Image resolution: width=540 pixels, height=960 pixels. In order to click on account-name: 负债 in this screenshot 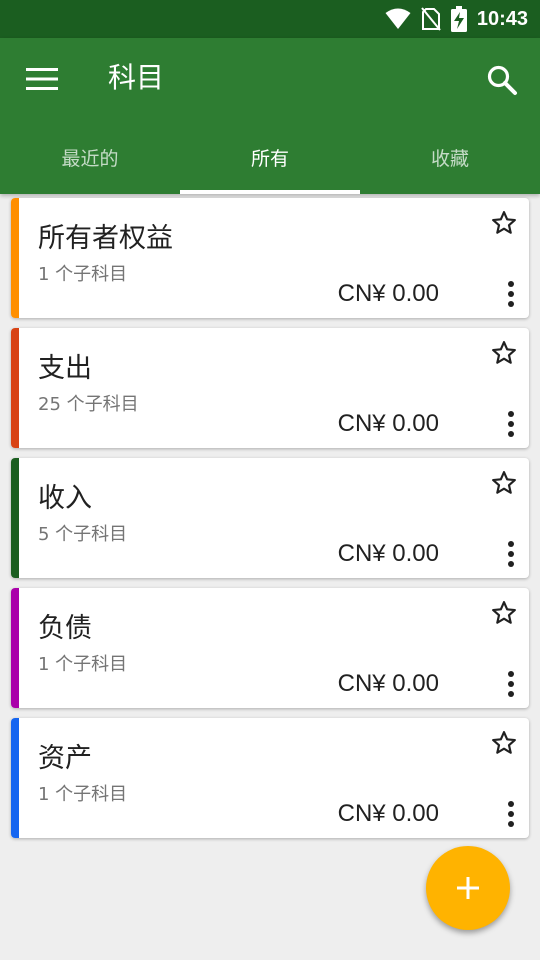, I will do `click(65, 628)`.